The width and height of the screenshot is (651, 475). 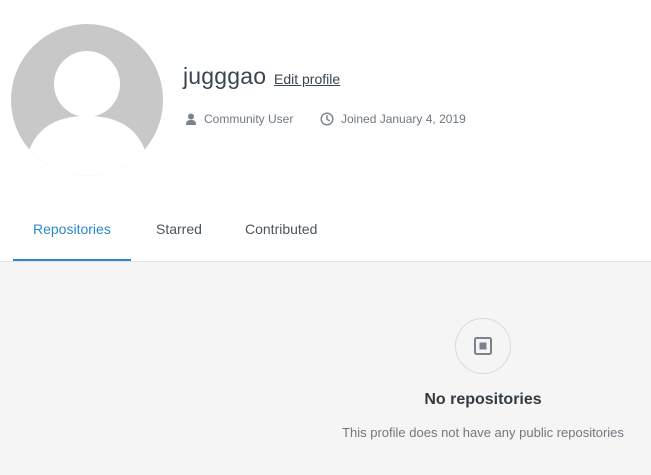 I want to click on tab-contributed: Contributed, so click(x=281, y=232).